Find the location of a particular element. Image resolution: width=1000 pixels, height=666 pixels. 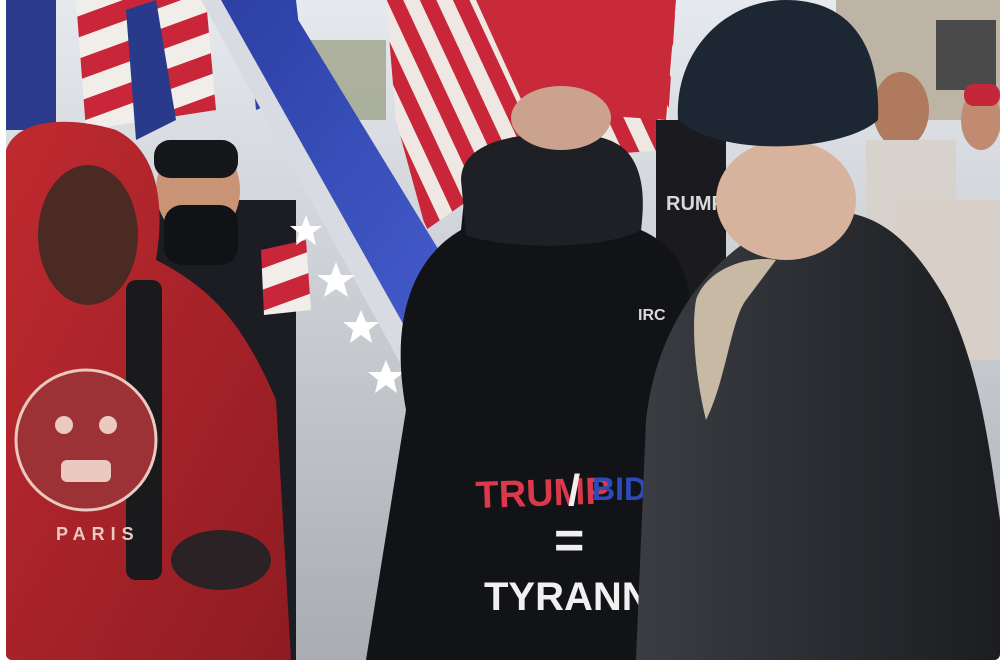

flag-left-blue is located at coordinates (31, 65).